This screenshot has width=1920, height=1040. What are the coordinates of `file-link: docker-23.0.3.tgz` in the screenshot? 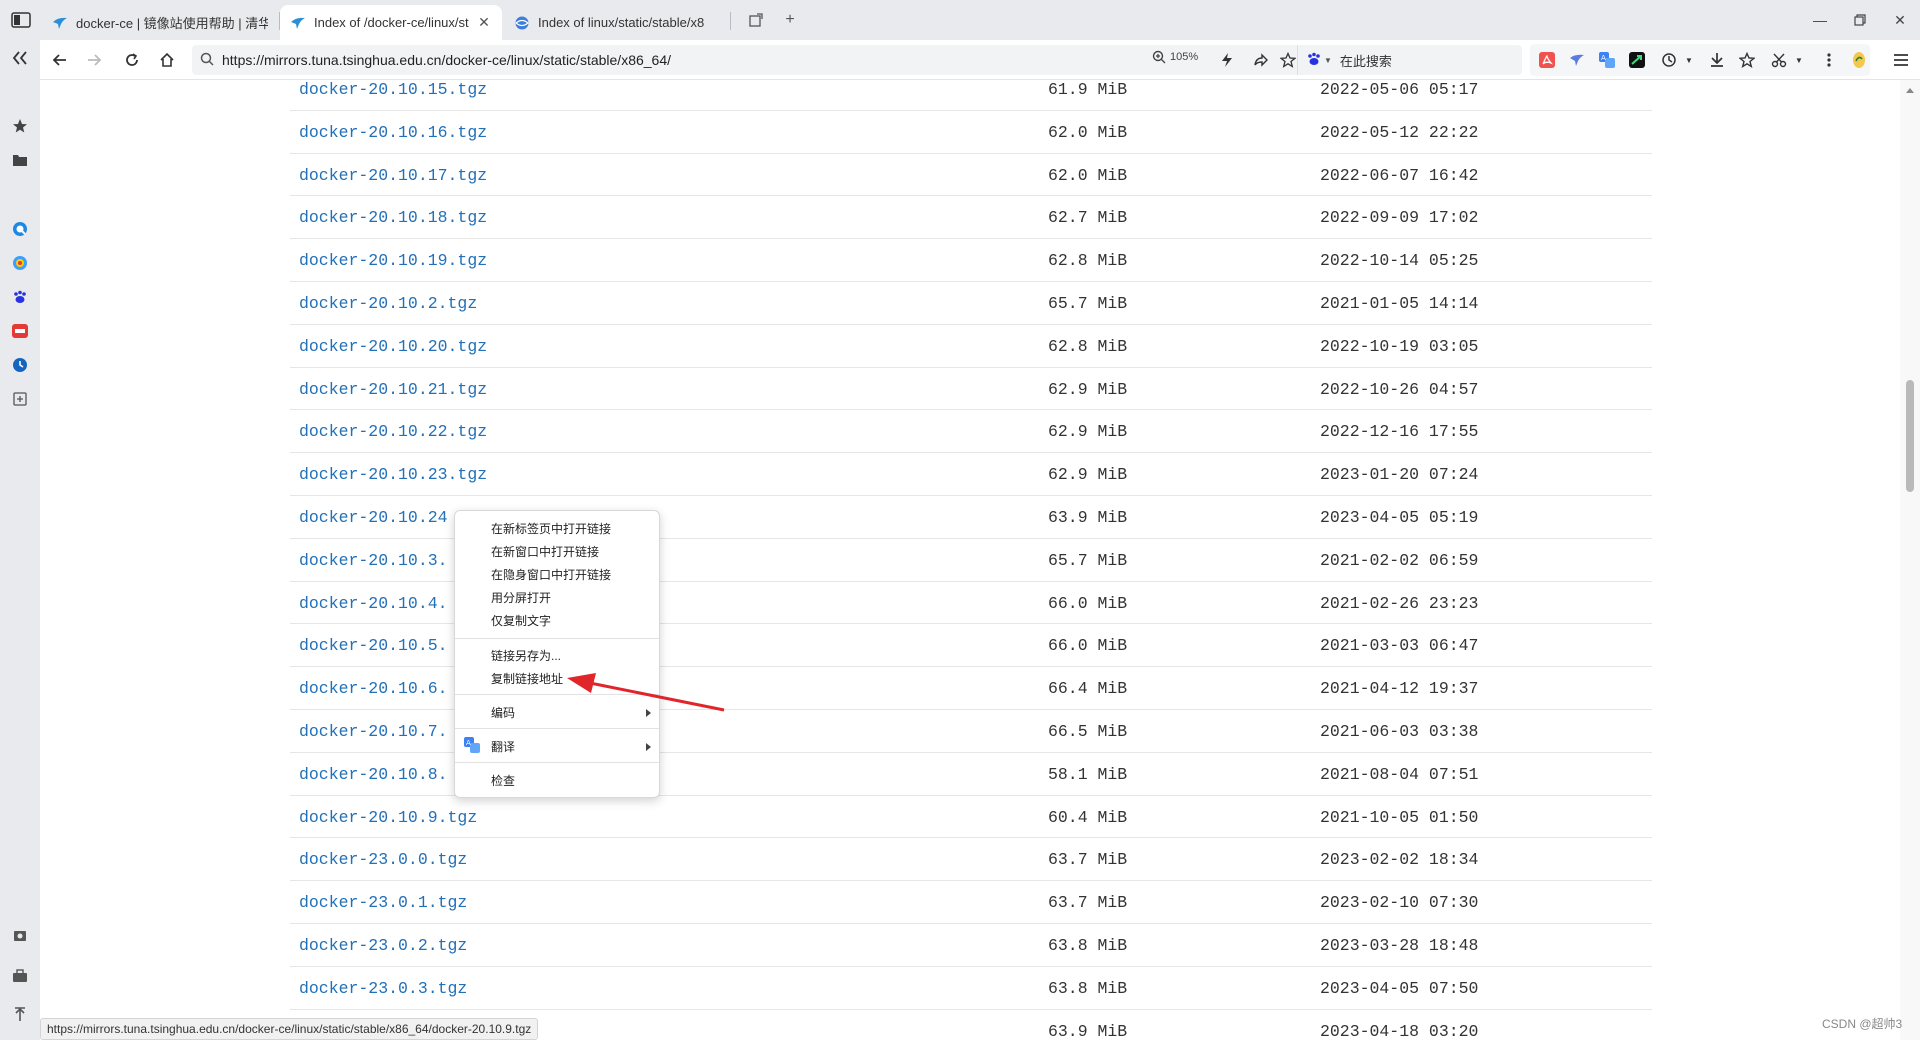 It's located at (383, 988).